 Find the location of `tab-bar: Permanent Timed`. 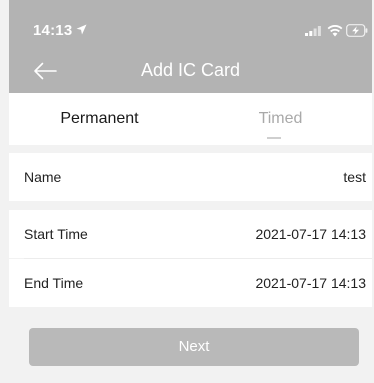

tab-bar: Permanent Timed is located at coordinates (190, 119).